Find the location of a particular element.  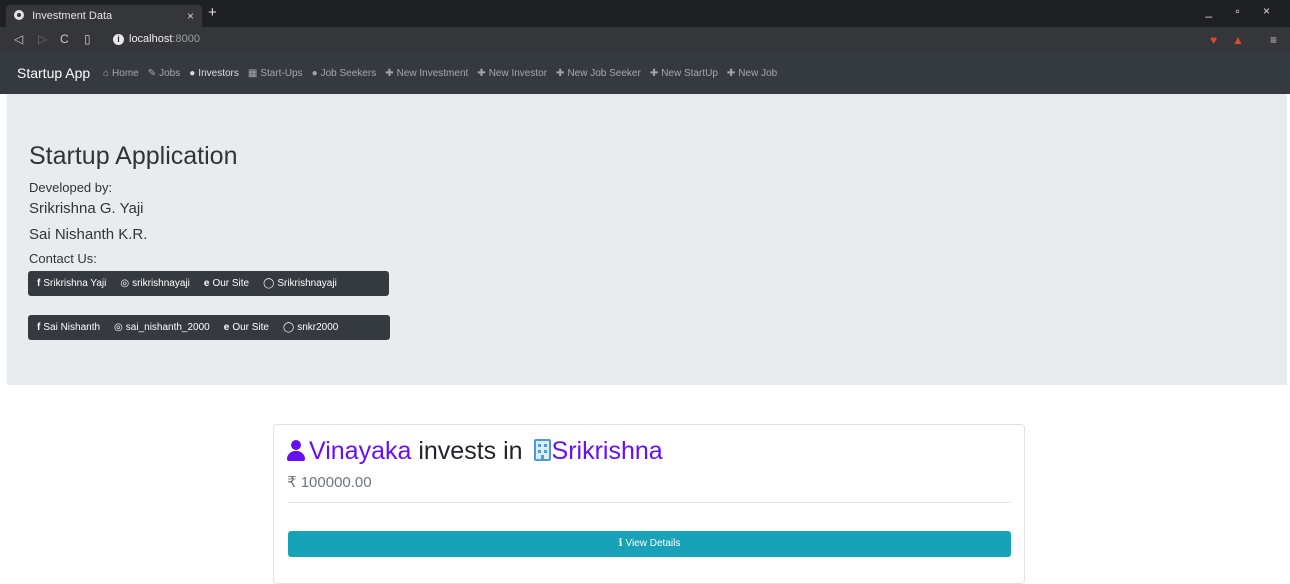

divider is located at coordinates (649, 502).